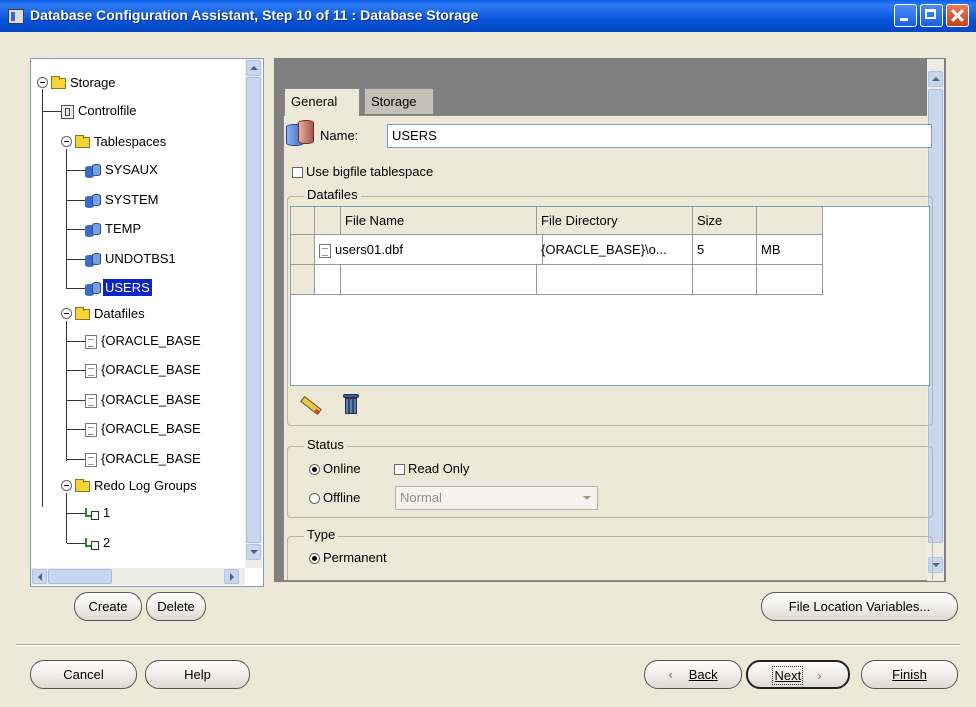 The image size is (976, 707). I want to click on back-button: ‹ Back, so click(693, 674).